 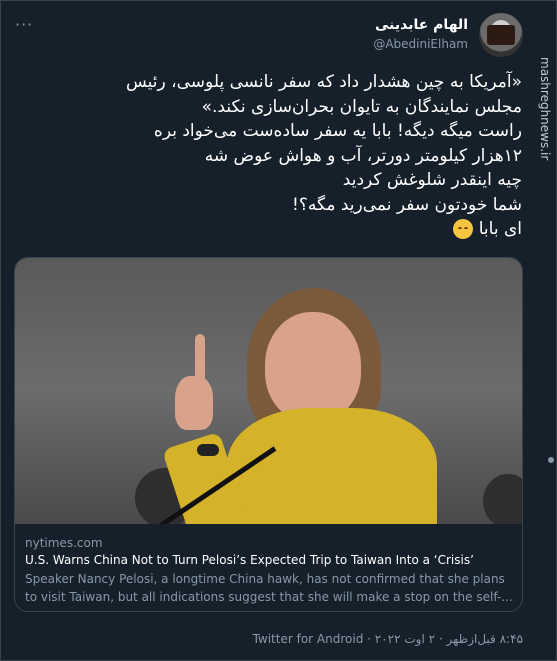 I want to click on watermark: mashreghnews.ir, so click(x=545, y=117).